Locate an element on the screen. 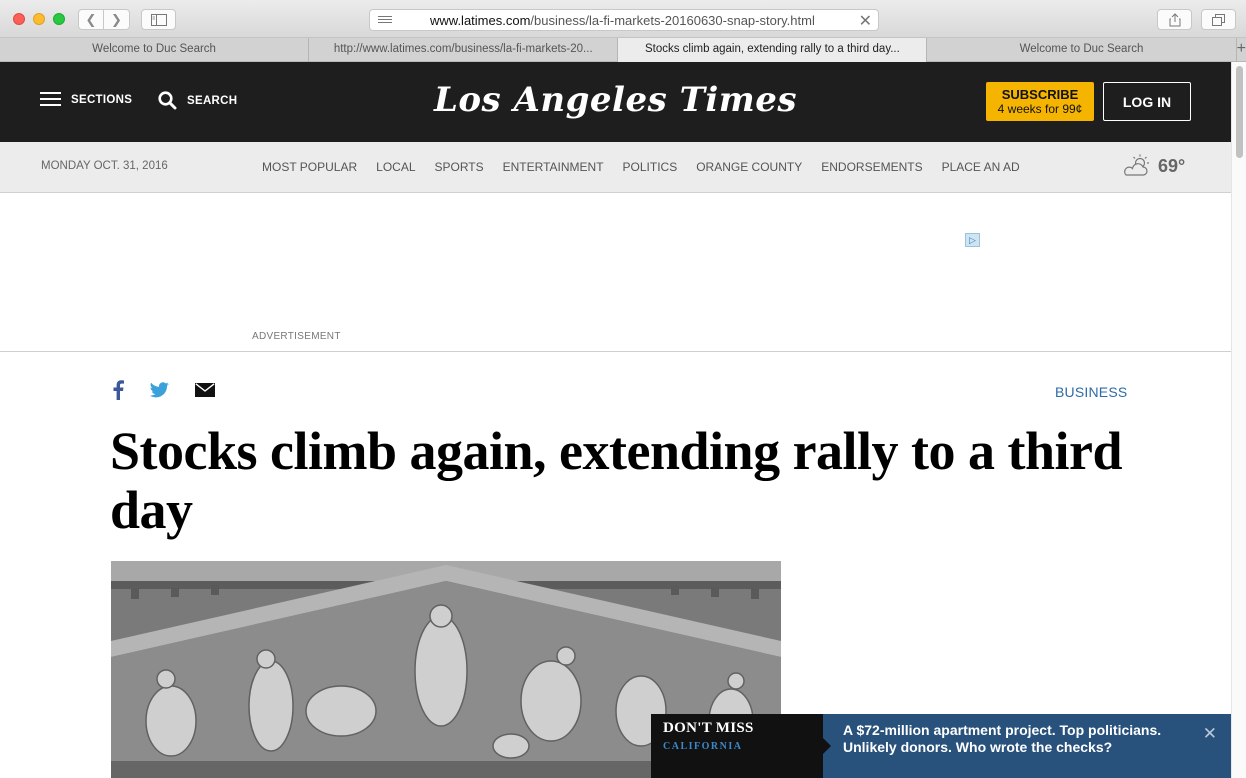 The width and height of the screenshot is (1246, 778). share-icon is located at coordinates (1174, 19).